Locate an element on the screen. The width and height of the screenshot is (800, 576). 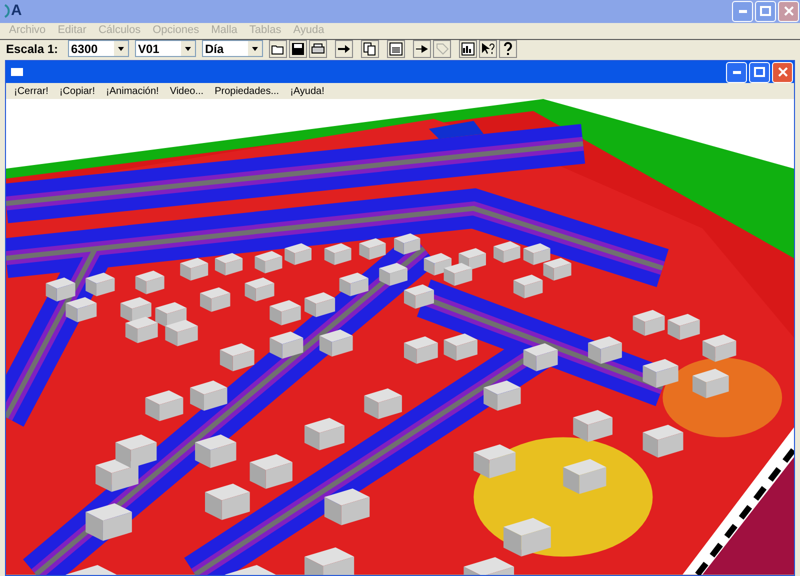
tag-icon is located at coordinates (442, 49).